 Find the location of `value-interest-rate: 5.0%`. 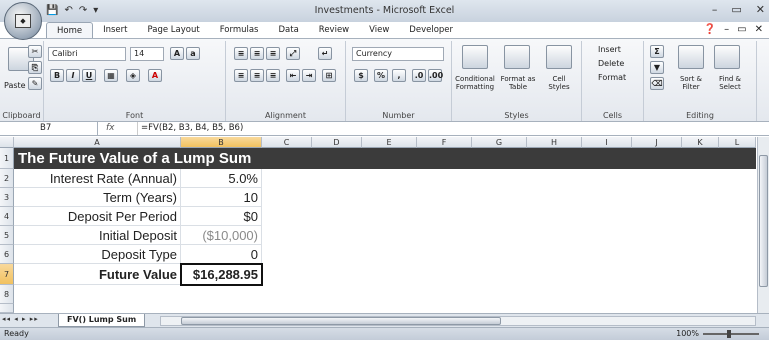

value-interest-rate: 5.0% is located at coordinates (221, 178).